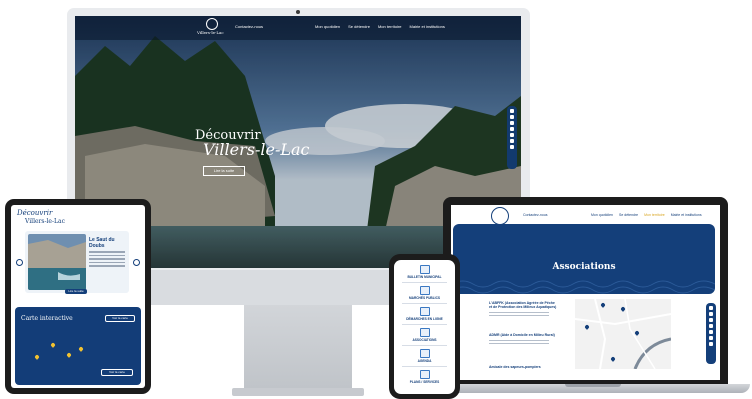  What do you see at coordinates (424, 277) in the screenshot?
I see `quick-link-label: BULLETIN MUNICIPAL` at bounding box center [424, 277].